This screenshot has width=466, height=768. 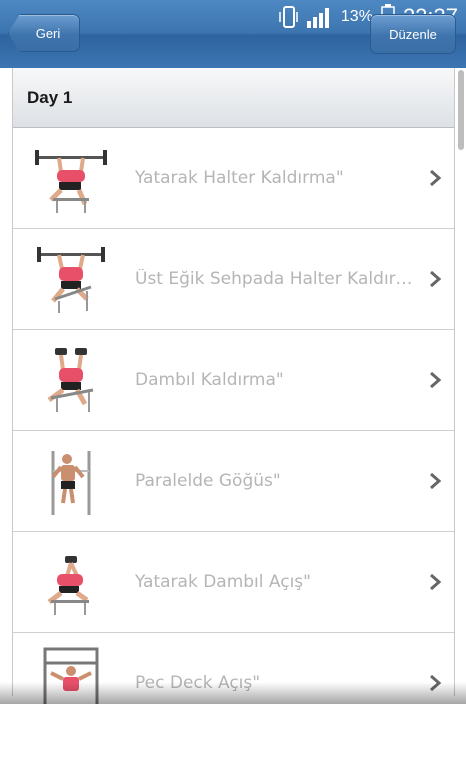 What do you see at coordinates (239, 178) in the screenshot?
I see `exercise-label: Yatarak Halter Kaldırma"` at bounding box center [239, 178].